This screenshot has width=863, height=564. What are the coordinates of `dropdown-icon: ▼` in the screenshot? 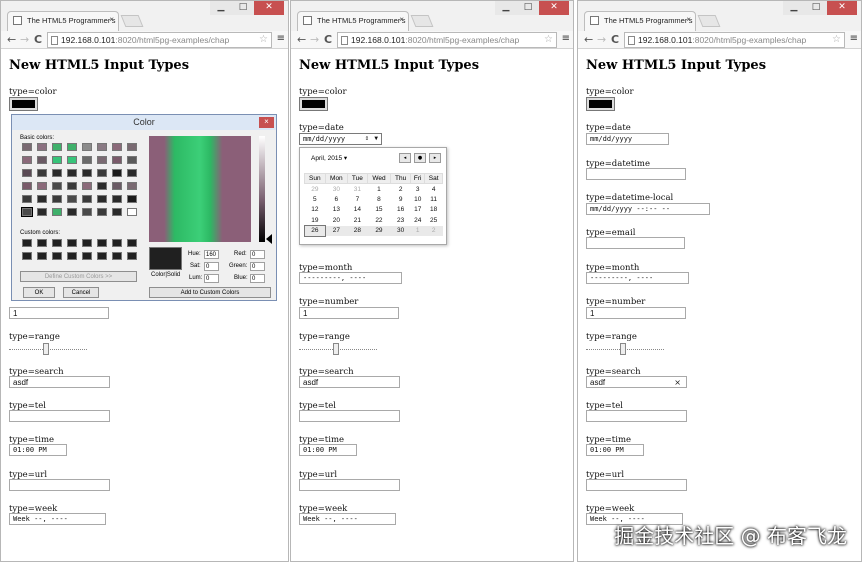 It's located at (376, 138).